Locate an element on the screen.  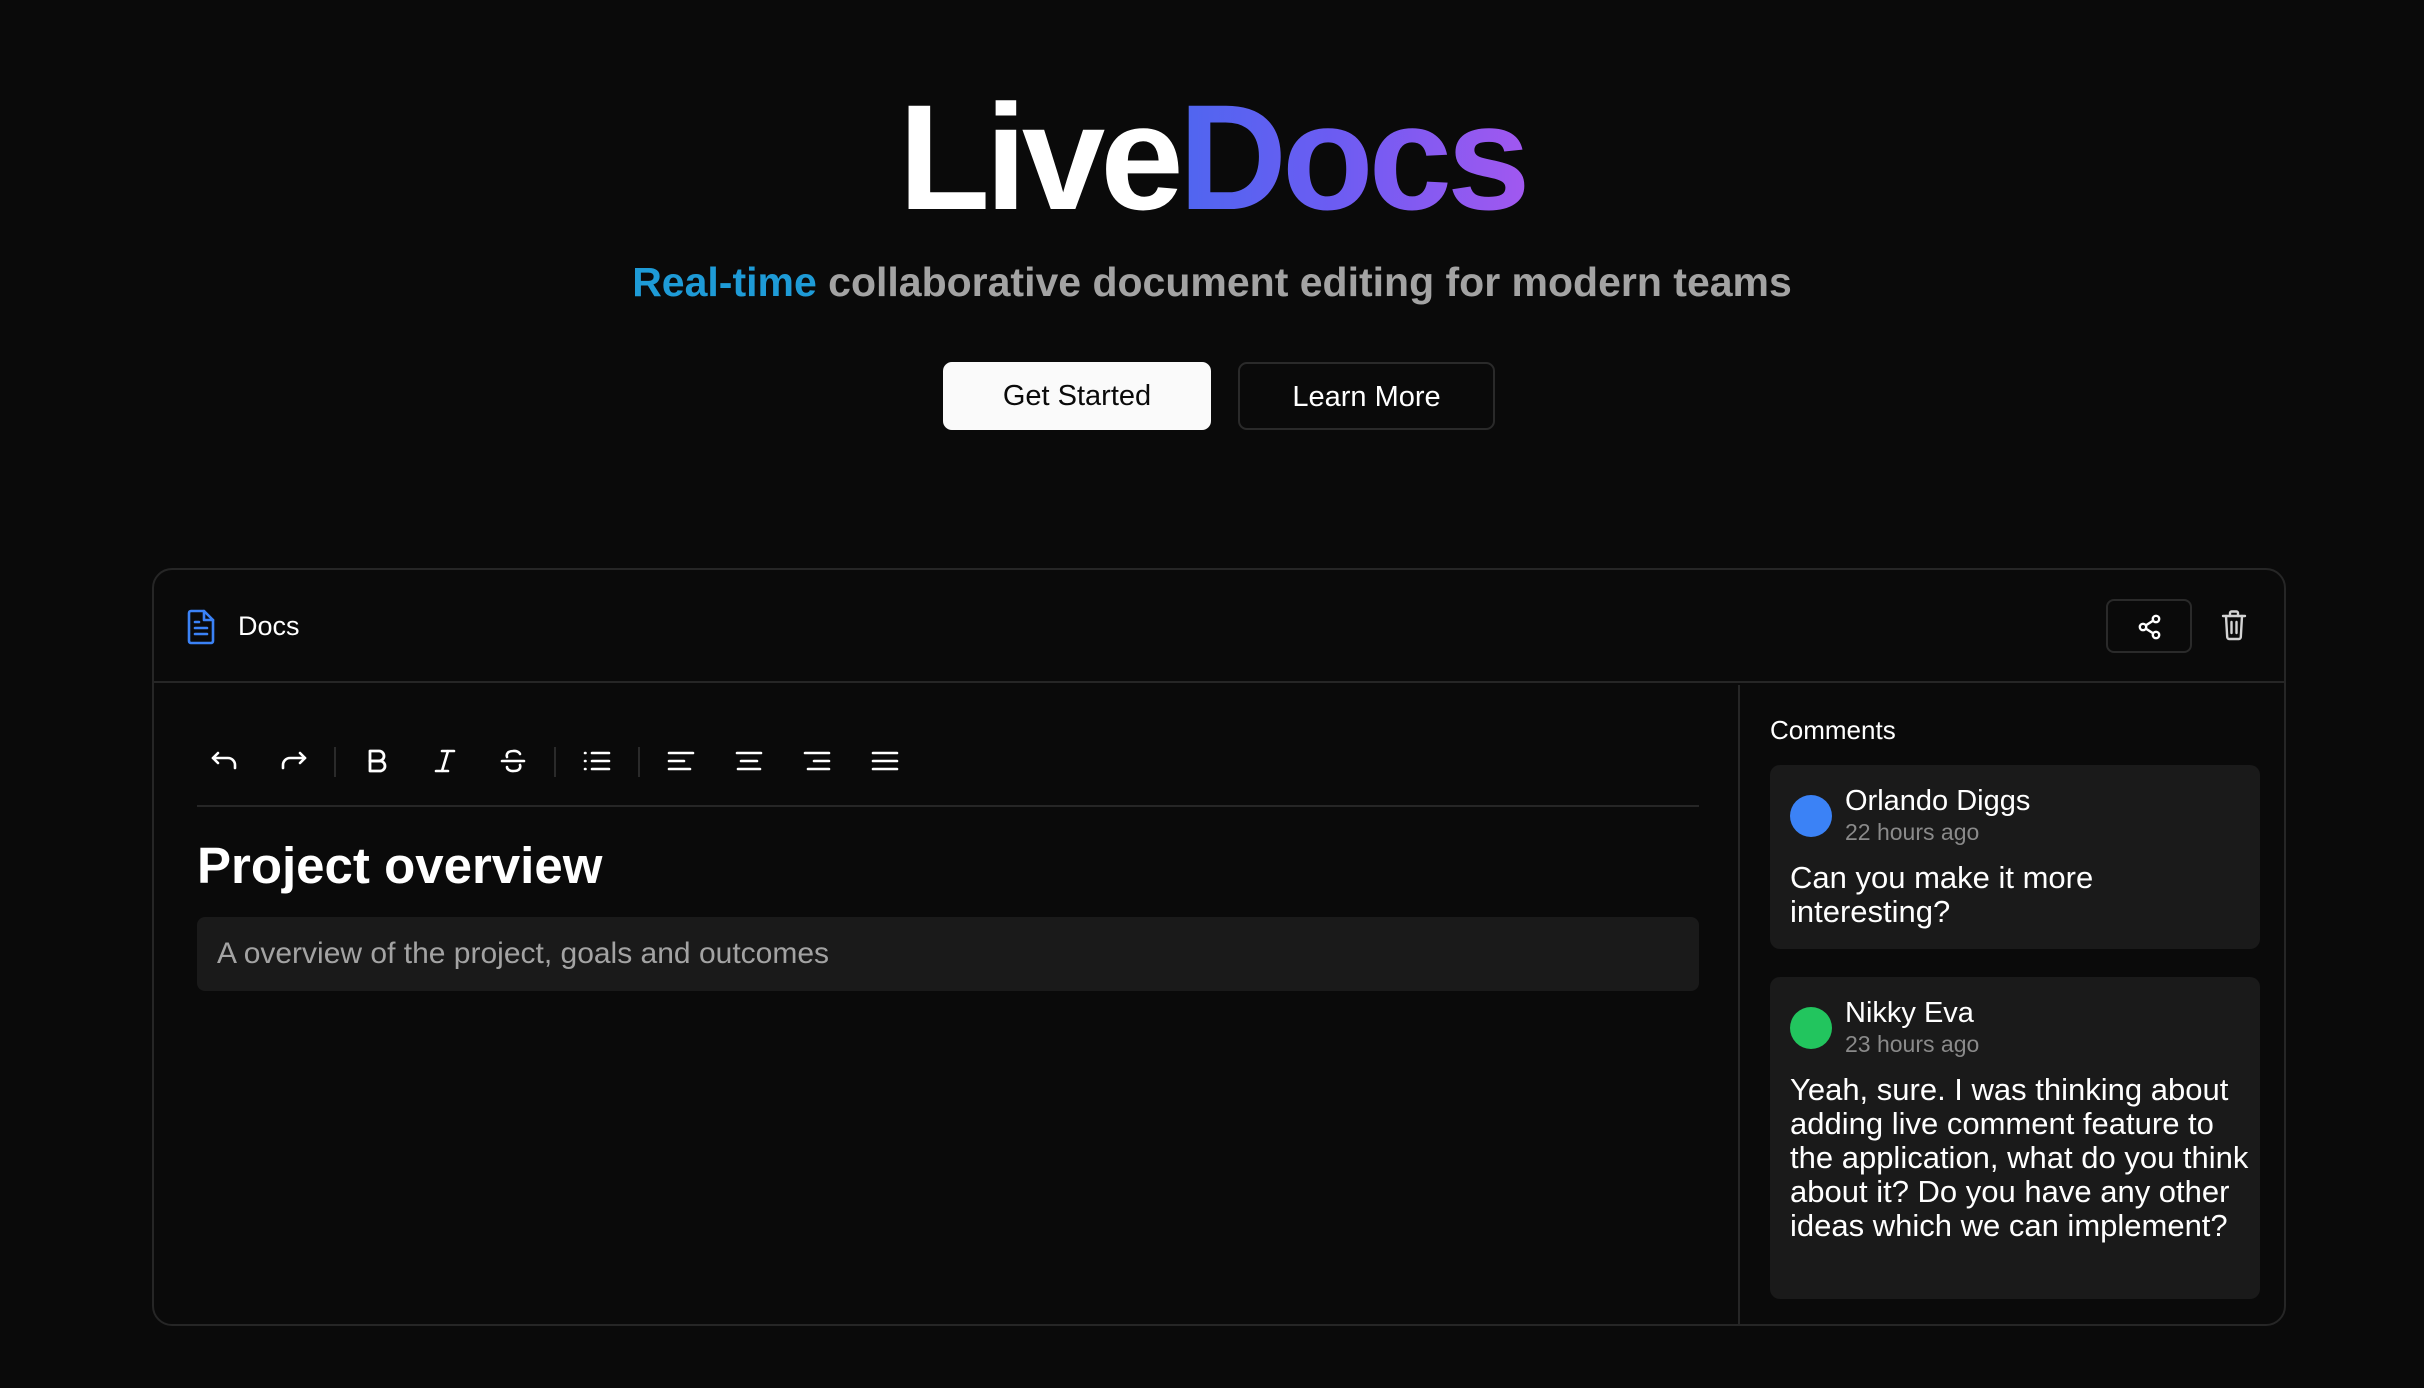
get-started-button: Get Started is located at coordinates (1077, 396).